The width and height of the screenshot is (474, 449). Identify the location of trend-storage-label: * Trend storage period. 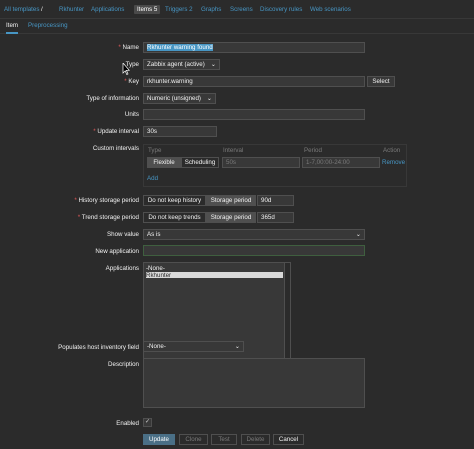
(108, 217).